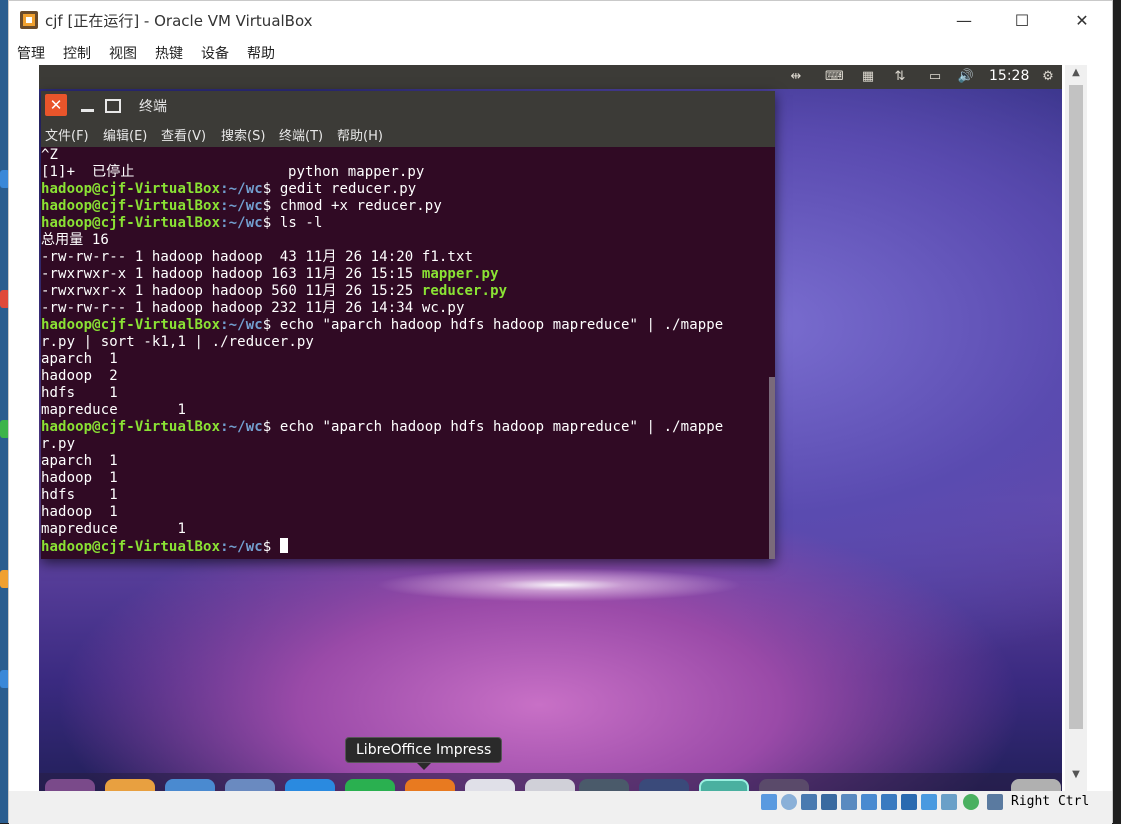 The image size is (1121, 824). I want to click on terminal-dock-icon, so click(604, 785).